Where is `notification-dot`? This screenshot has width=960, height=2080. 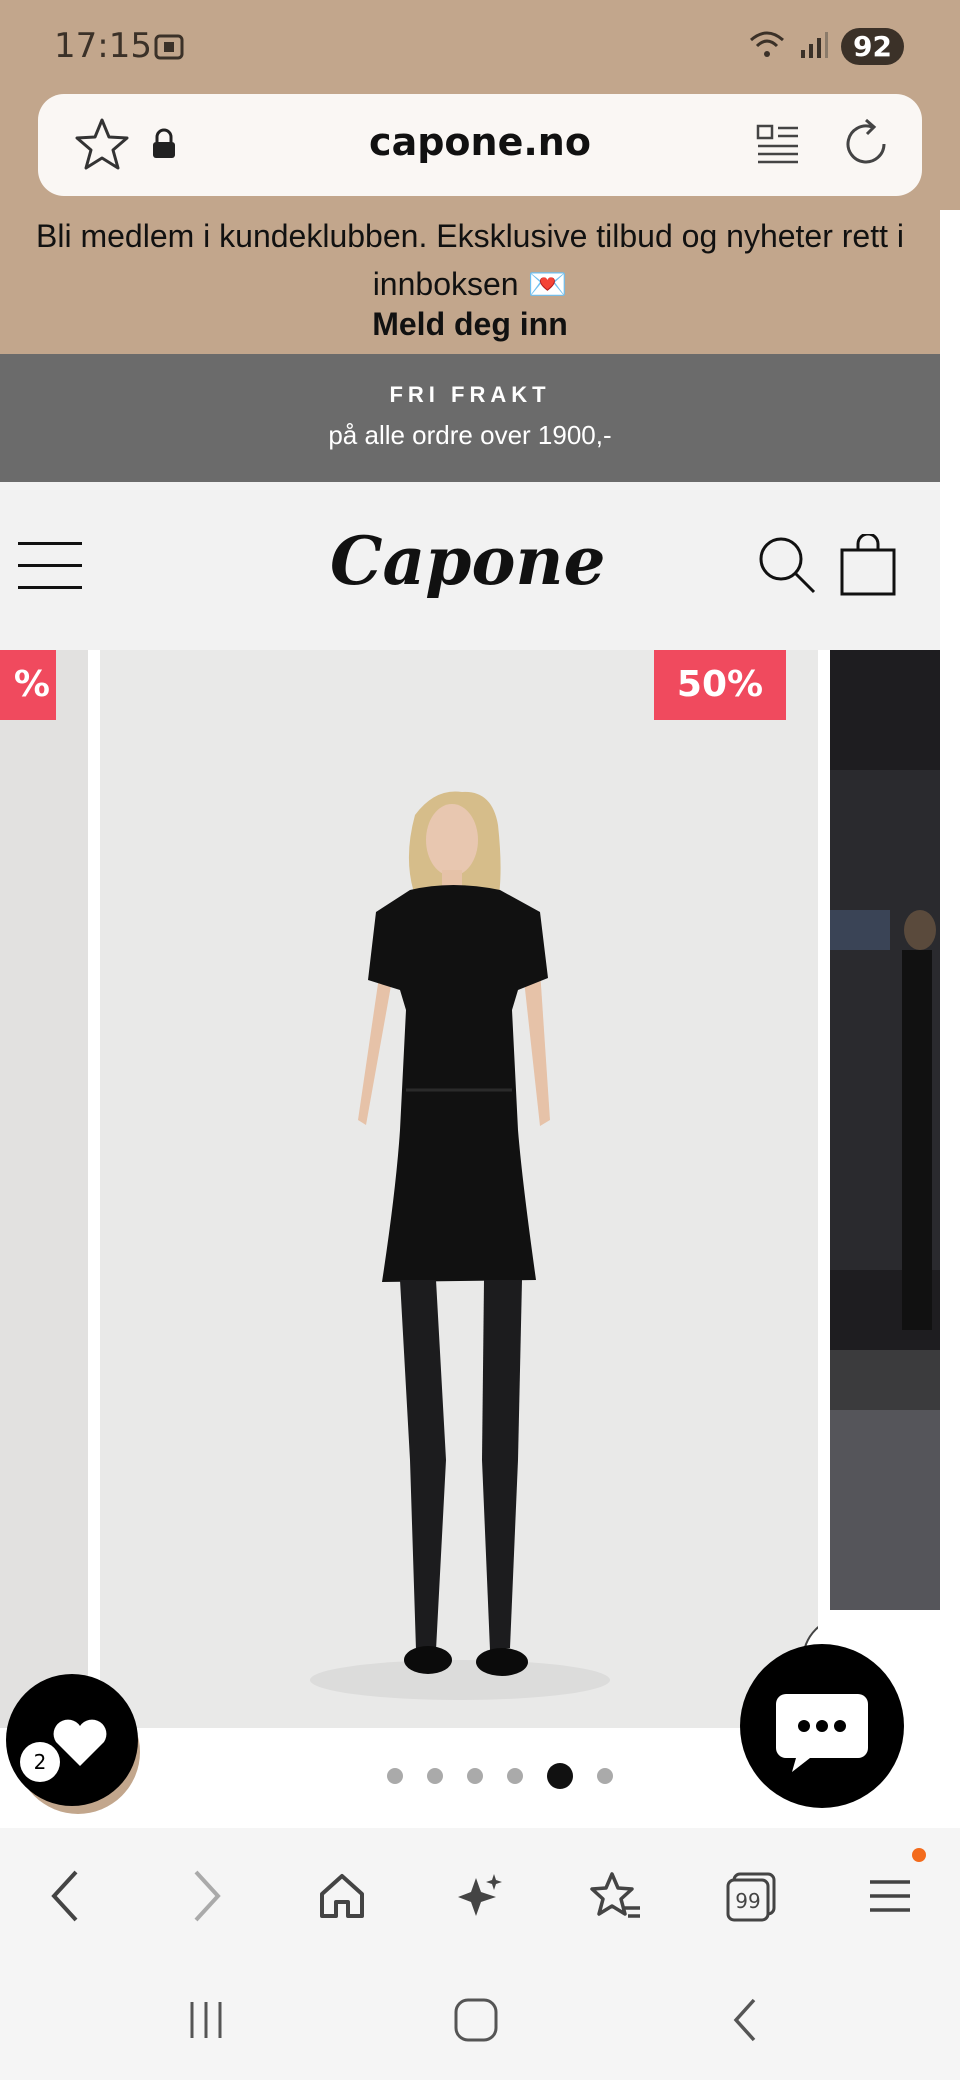
notification-dot is located at coordinates (919, 1855).